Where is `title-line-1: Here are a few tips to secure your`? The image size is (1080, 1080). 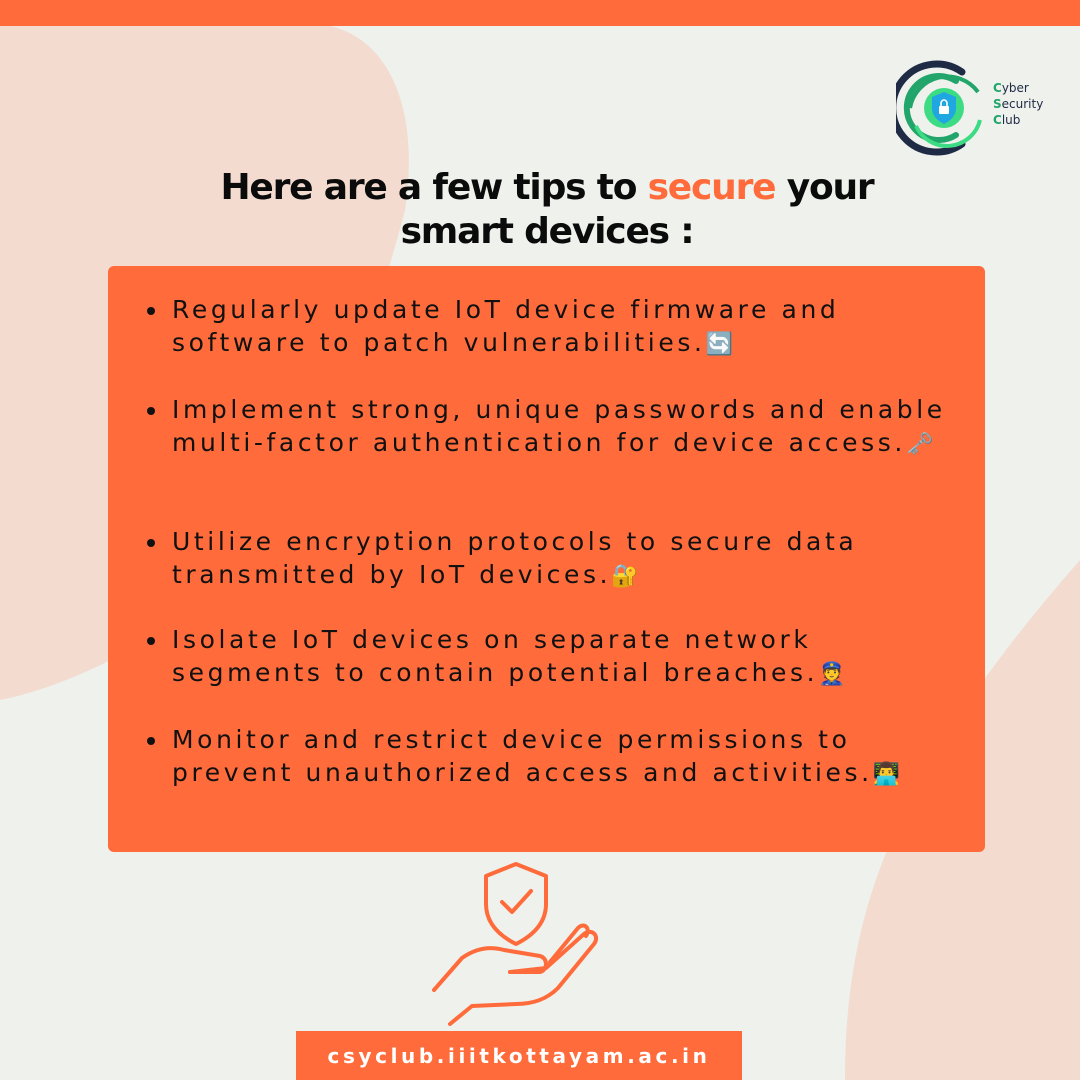 title-line-1: Here are a few tips to secure your is located at coordinates (547, 187).